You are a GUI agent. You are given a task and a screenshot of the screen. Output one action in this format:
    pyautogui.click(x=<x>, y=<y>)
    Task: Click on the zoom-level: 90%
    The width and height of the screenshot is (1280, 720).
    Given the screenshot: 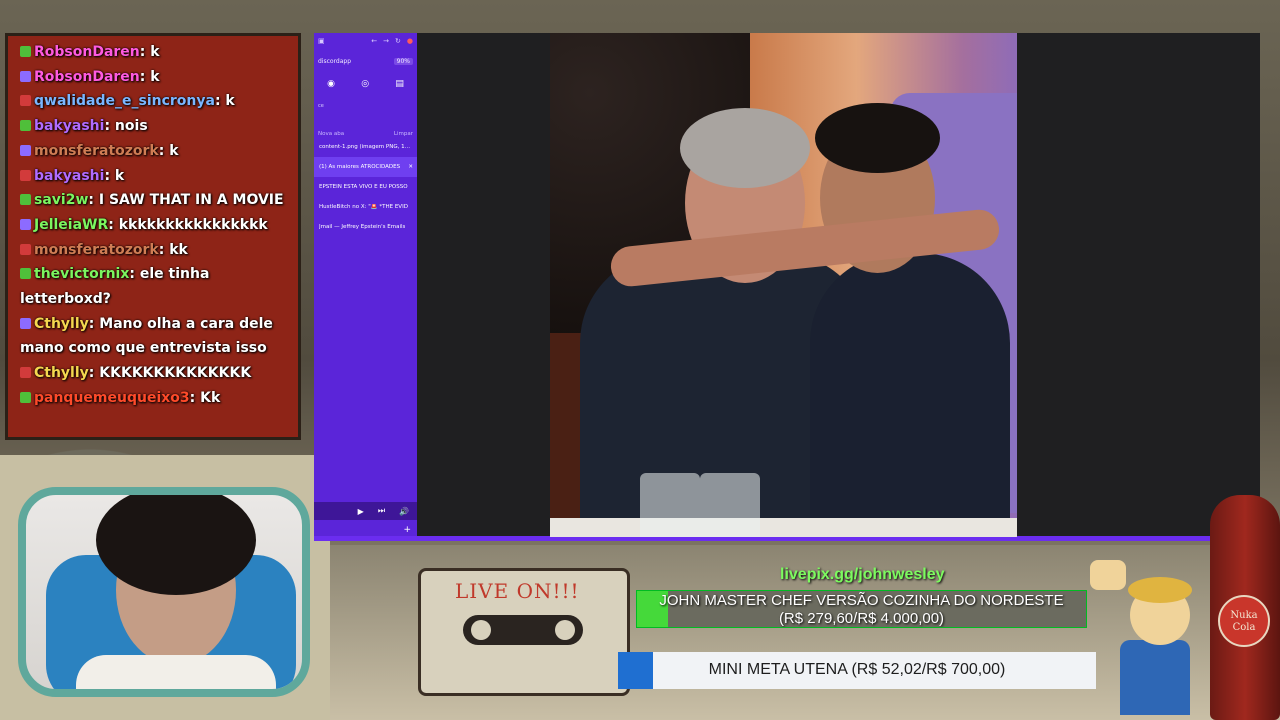 What is the action you would take?
    pyautogui.click(x=403, y=61)
    